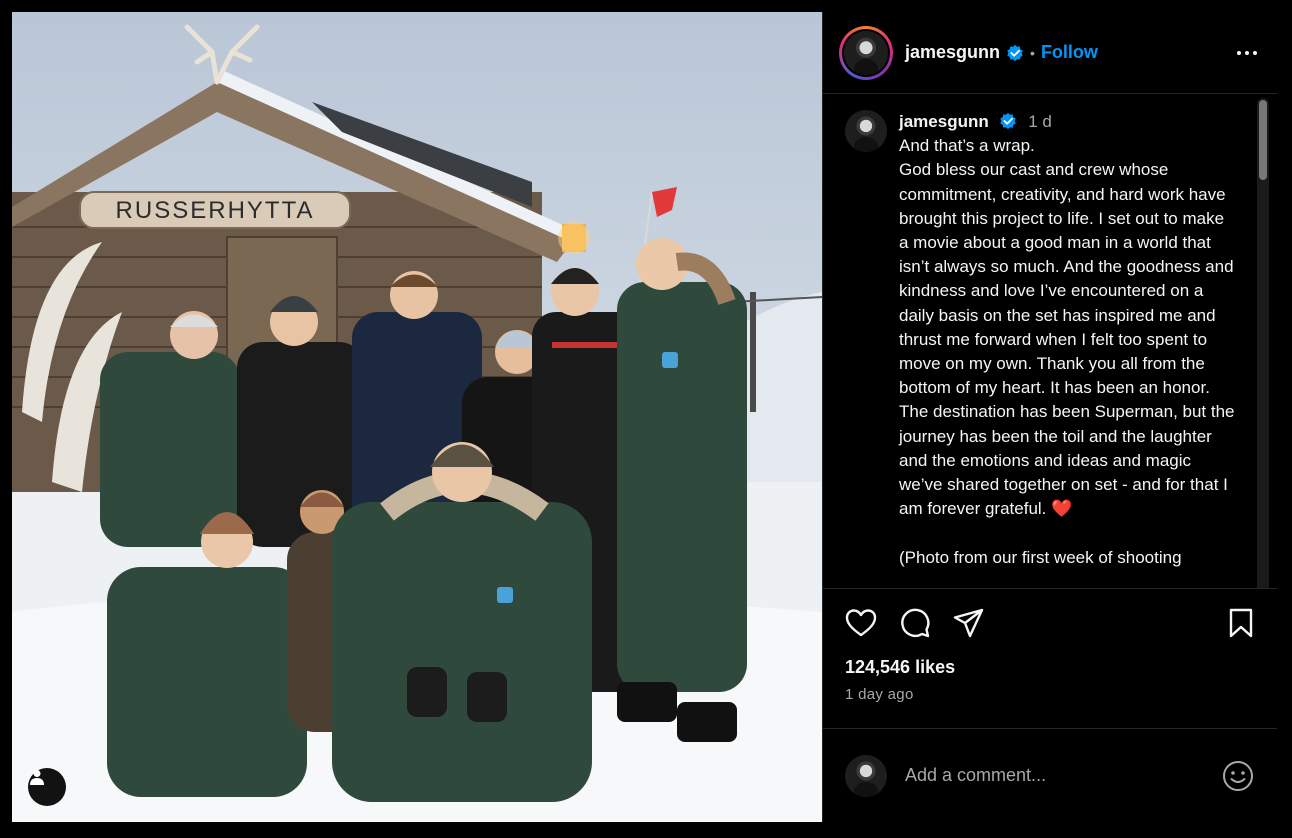 The width and height of the screenshot is (1292, 838). What do you see at coordinates (1040, 121) in the screenshot?
I see `caption-age: 1 d` at bounding box center [1040, 121].